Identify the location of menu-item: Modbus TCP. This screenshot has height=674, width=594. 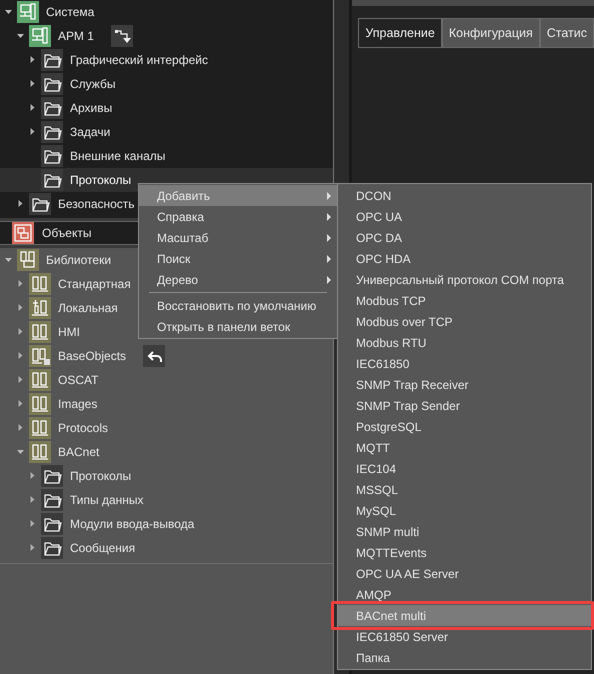
(464, 300).